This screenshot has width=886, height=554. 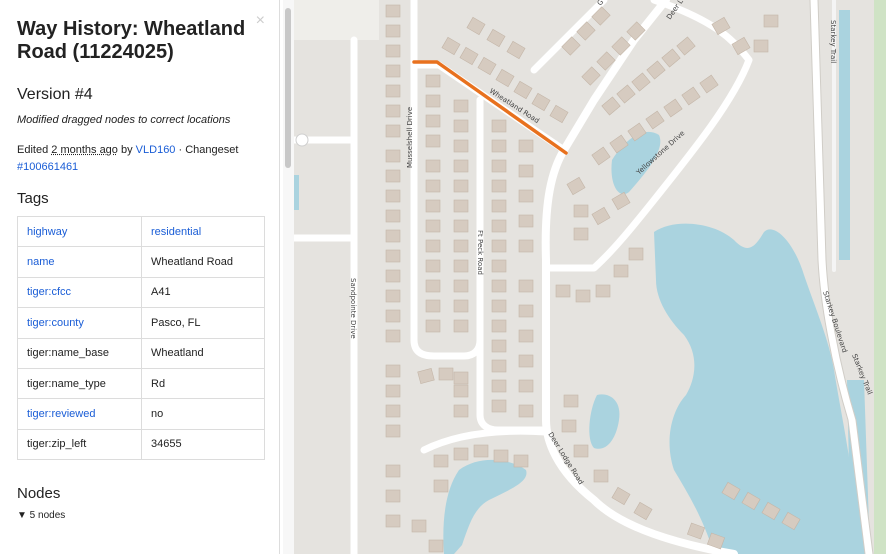 I want to click on water-left, so click(x=296, y=192).